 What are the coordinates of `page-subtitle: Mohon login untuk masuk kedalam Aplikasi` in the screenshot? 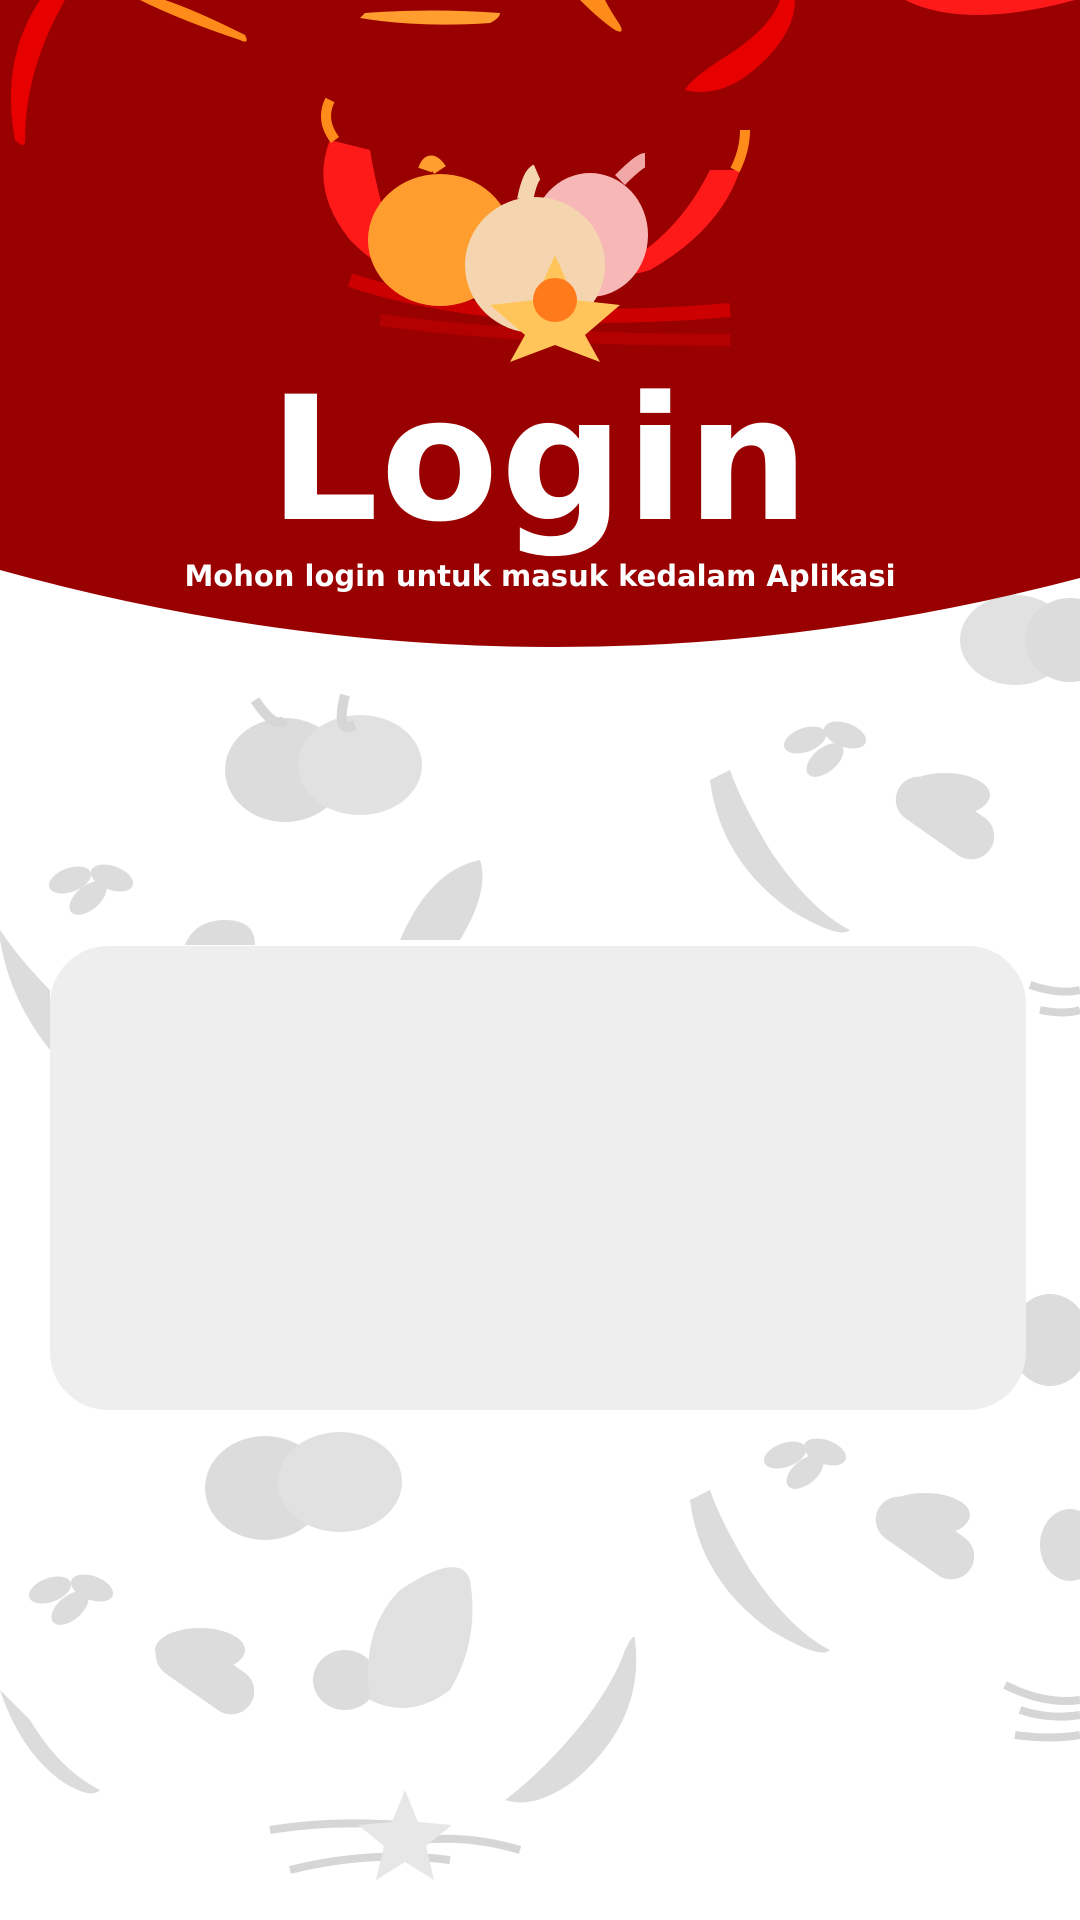 It's located at (540, 576).